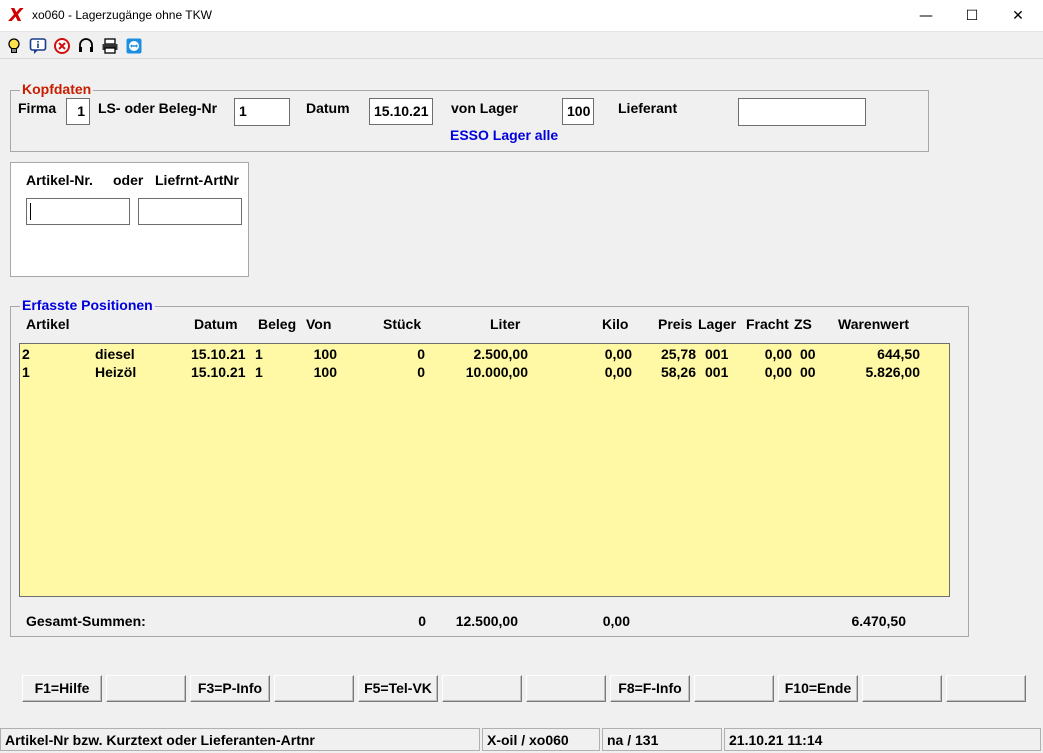 The width and height of the screenshot is (1043, 753). What do you see at coordinates (986, 688) in the screenshot?
I see `f12-button` at bounding box center [986, 688].